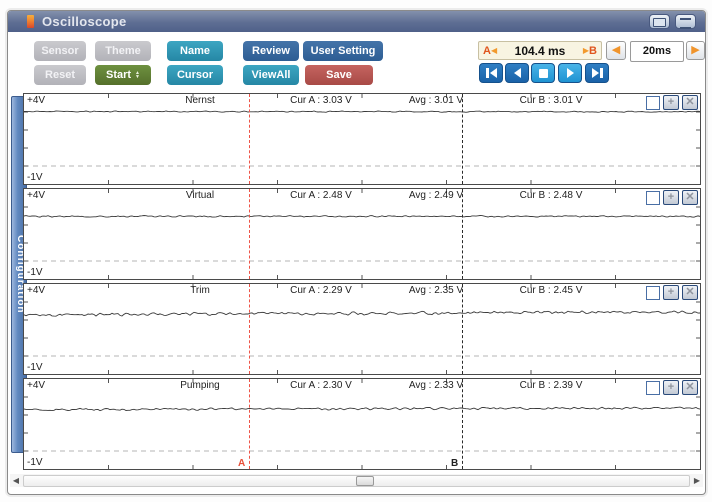 The width and height of the screenshot is (712, 502). What do you see at coordinates (343, 51) in the screenshot?
I see `user-setting-button: User Setting` at bounding box center [343, 51].